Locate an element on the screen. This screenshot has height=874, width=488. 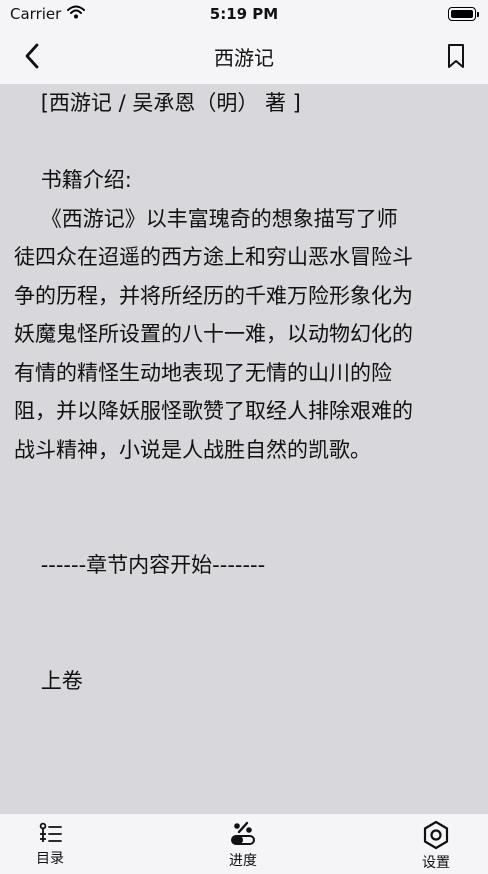
content-line: [西游记 / 吴承恩（明） 著 ] is located at coordinates (157, 103).